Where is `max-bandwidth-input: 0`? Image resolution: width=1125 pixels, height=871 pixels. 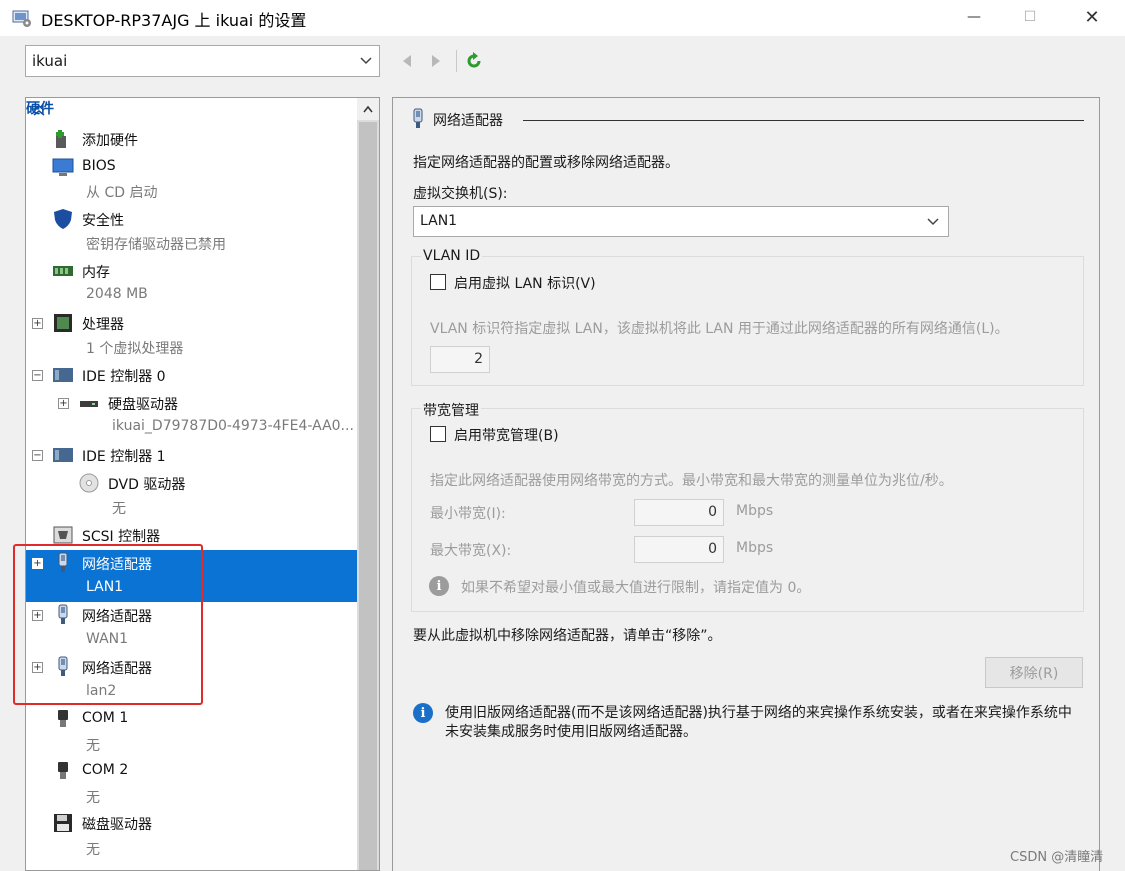
max-bandwidth-input: 0 is located at coordinates (679, 549).